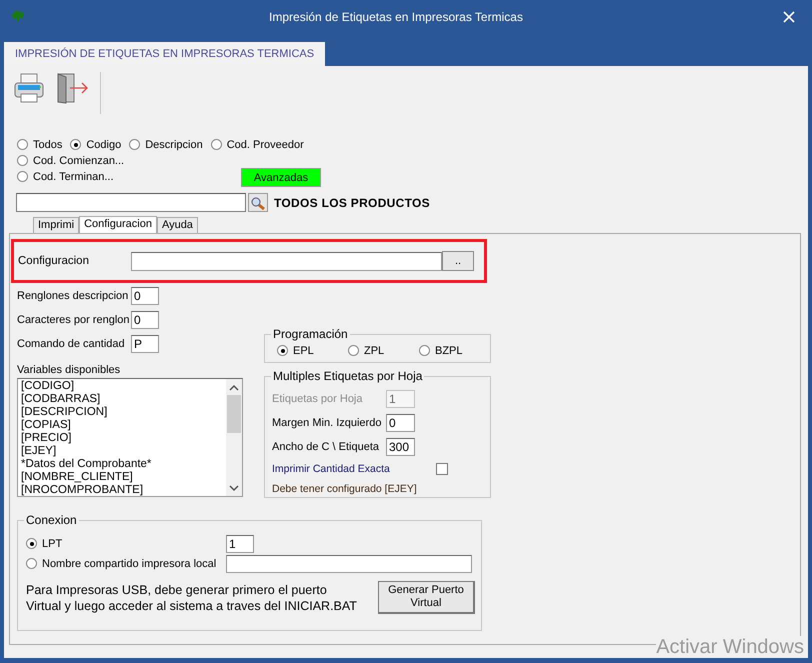 The width and height of the screenshot is (812, 663). I want to click on field-label: Renglones descripcion, so click(73, 296).